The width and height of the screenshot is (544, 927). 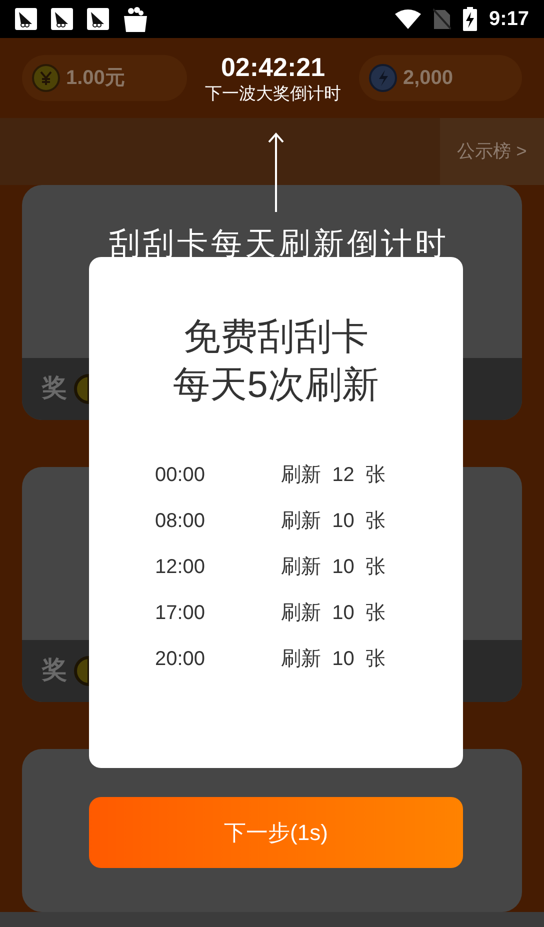 I want to click on countdown-label: 下一波大奖倒计时, so click(x=273, y=94).